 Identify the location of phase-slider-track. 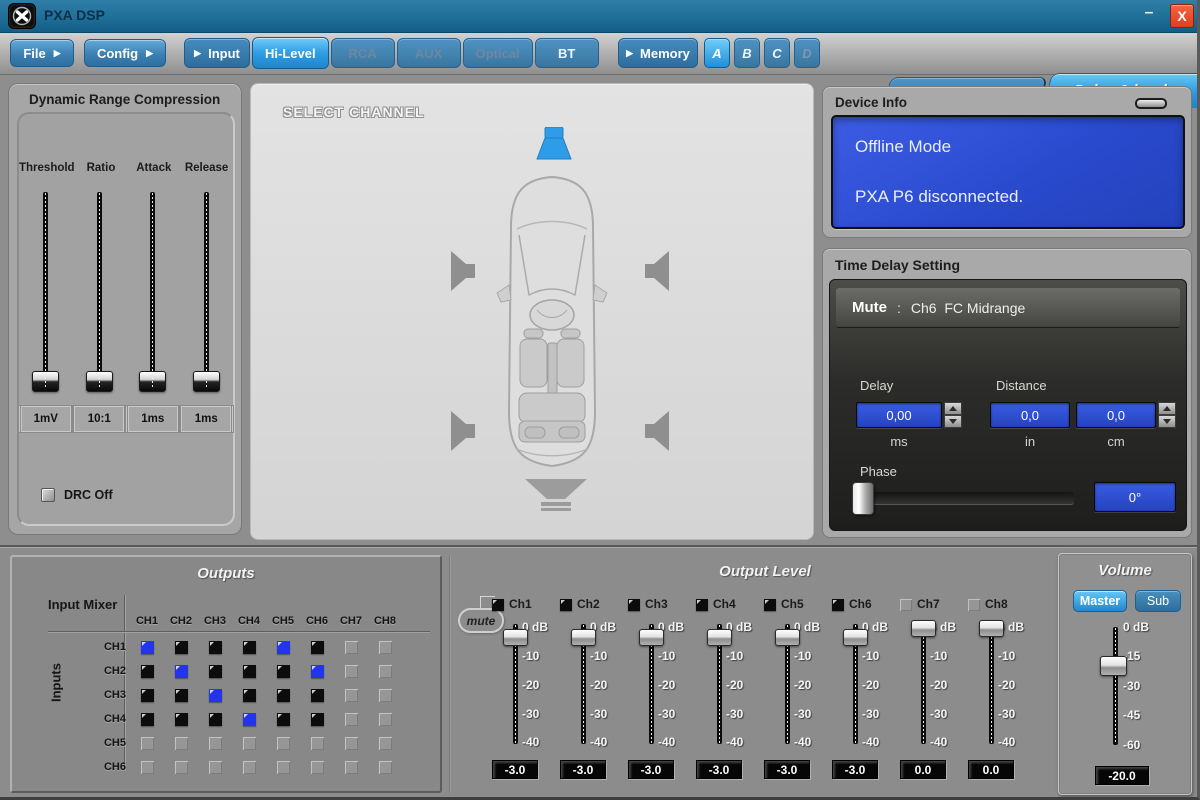
(965, 498).